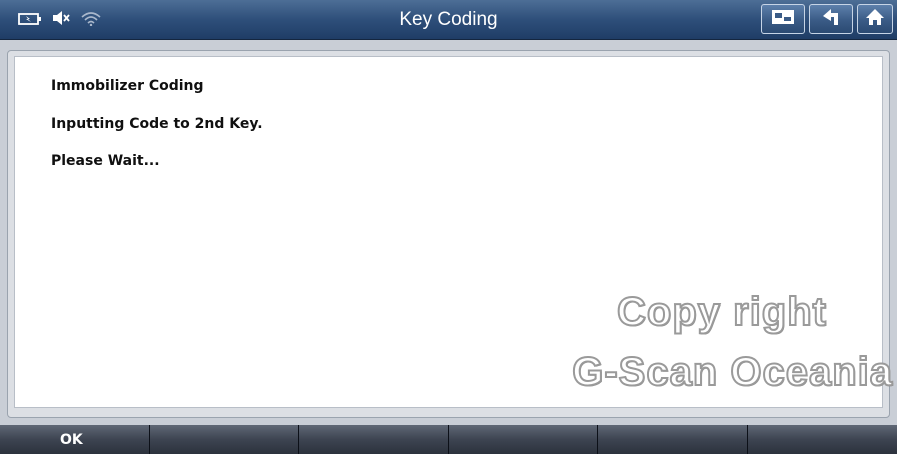 The width and height of the screenshot is (897, 454). I want to click on home-icon, so click(875, 19).